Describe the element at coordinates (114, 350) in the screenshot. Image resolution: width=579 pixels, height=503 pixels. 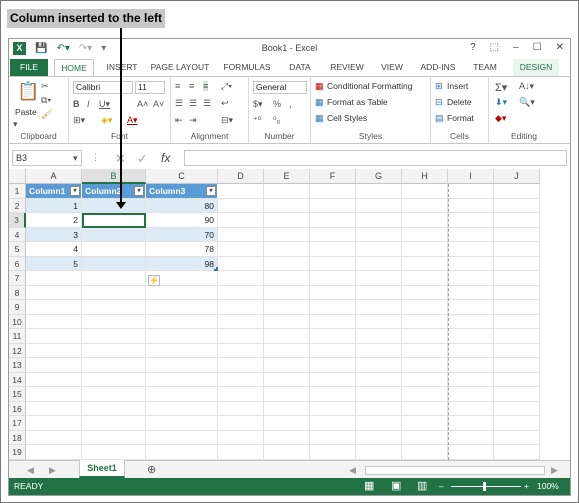
I see `cell-b12` at that location.